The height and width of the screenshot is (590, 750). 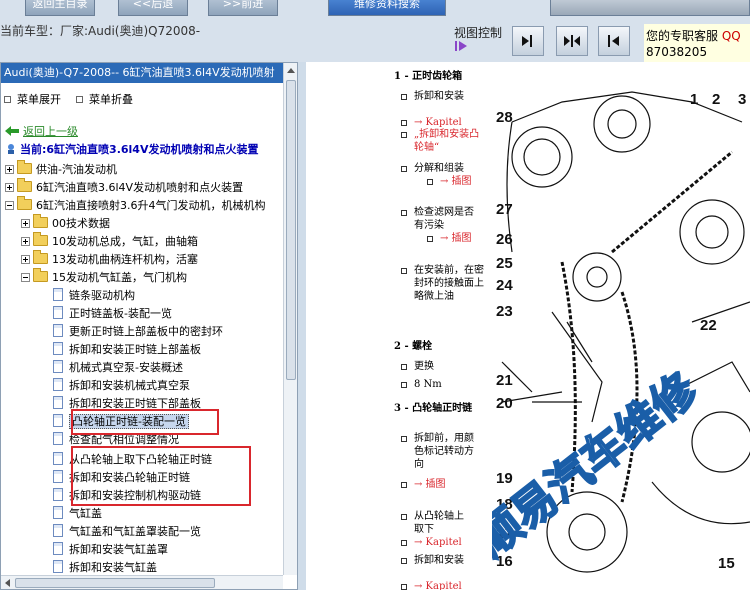 What do you see at coordinates (60, 8) in the screenshot?
I see `home-button: 返回主目录` at bounding box center [60, 8].